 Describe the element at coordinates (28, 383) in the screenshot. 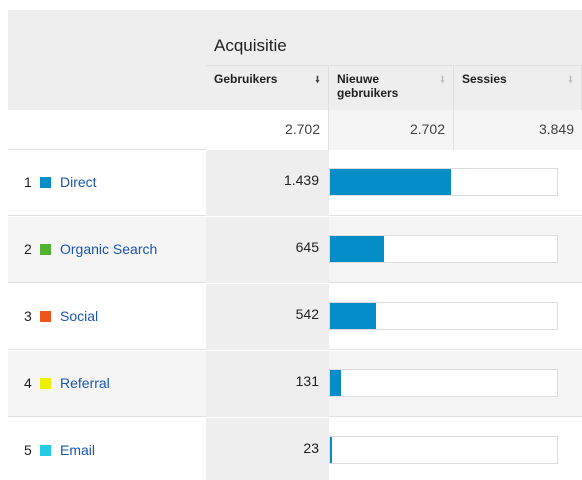

I see `row-rank: 4` at that location.